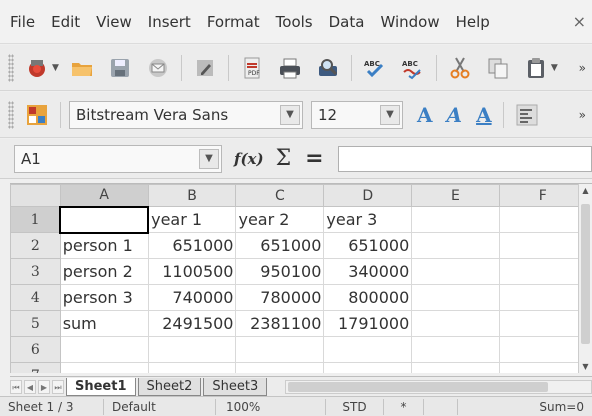  I want to click on cell-a6, so click(104, 349).